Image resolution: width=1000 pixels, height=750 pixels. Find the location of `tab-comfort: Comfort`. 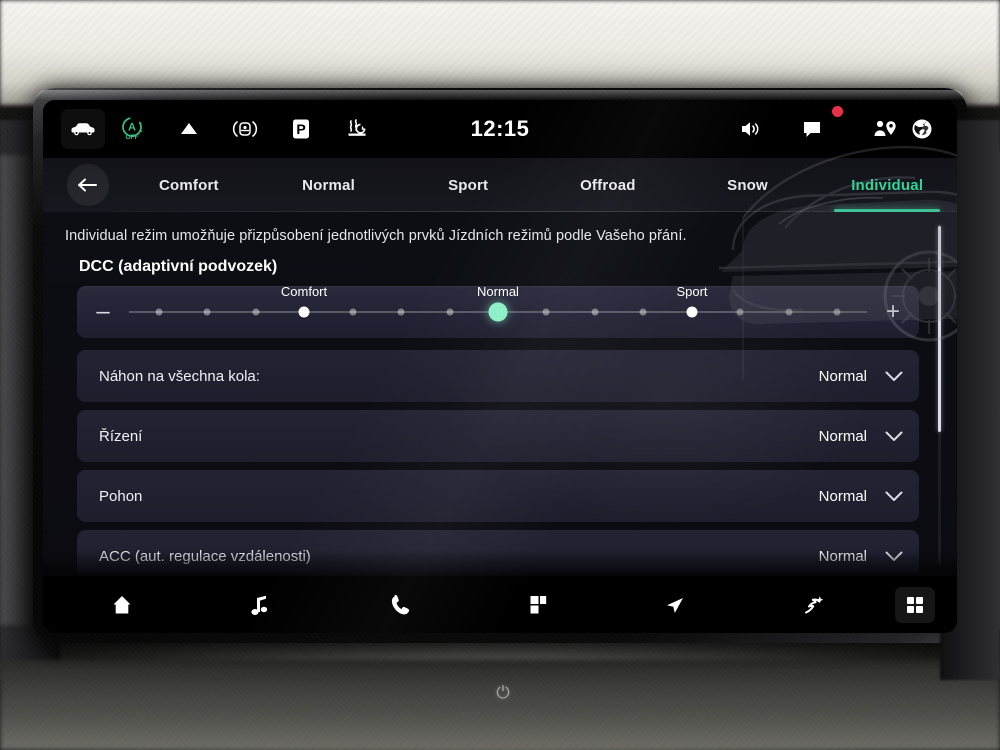

tab-comfort: Comfort is located at coordinates (189, 185).